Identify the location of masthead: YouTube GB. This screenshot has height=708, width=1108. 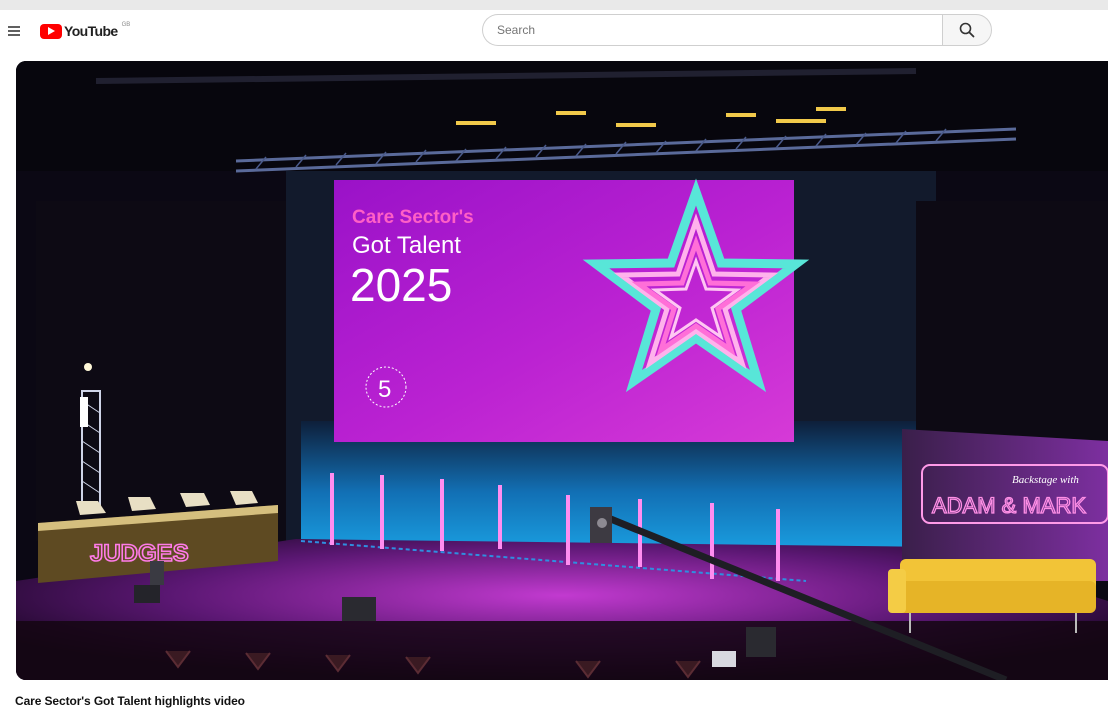
(554, 32).